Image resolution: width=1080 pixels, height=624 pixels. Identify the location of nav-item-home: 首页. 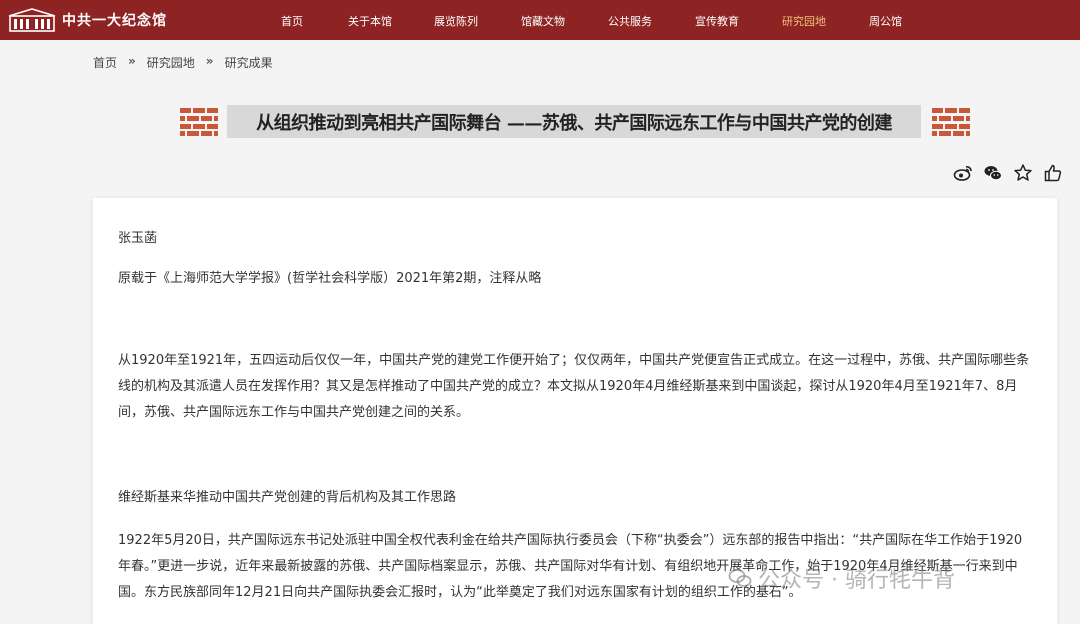
(292, 21).